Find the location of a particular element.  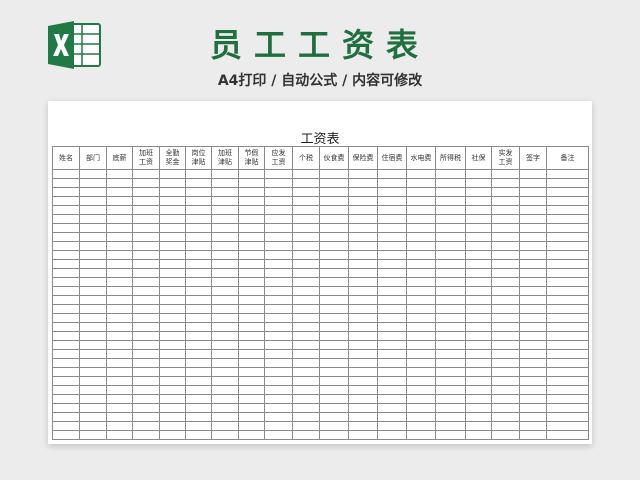

column-header: 节假 津贴 is located at coordinates (251, 158).